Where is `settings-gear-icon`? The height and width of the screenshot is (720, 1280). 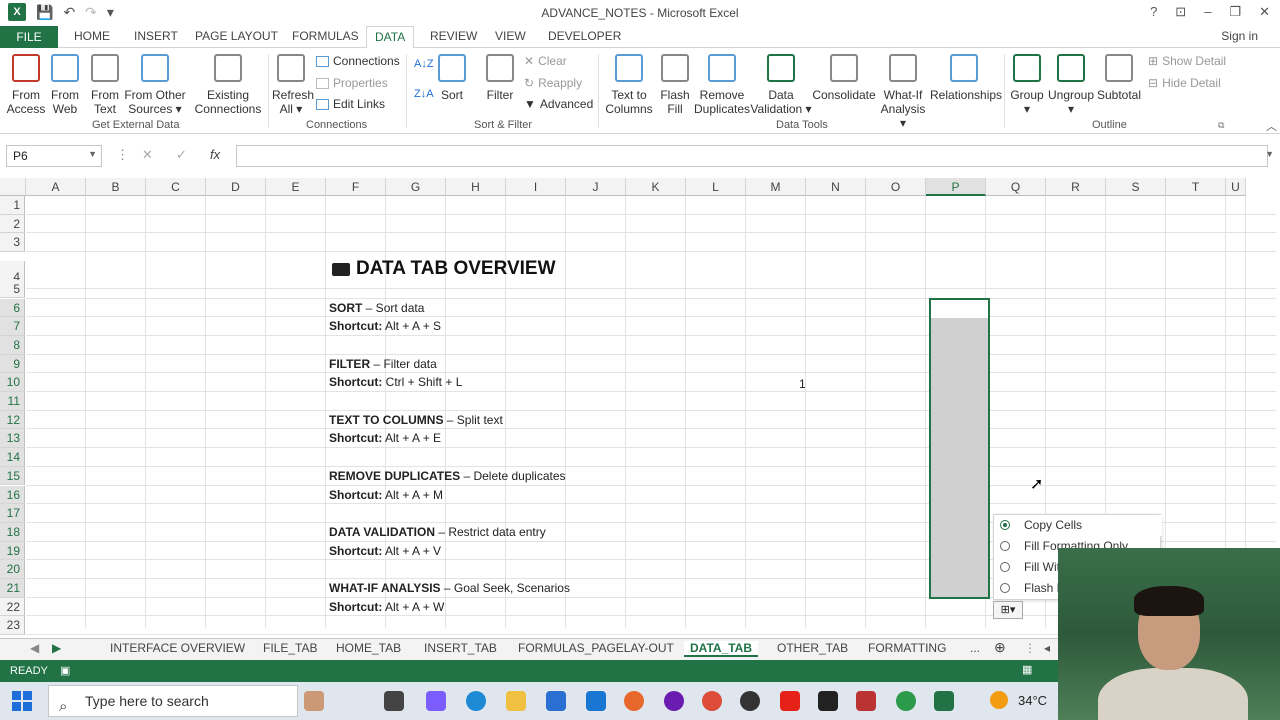
settings-gear-icon is located at coordinates (750, 701).